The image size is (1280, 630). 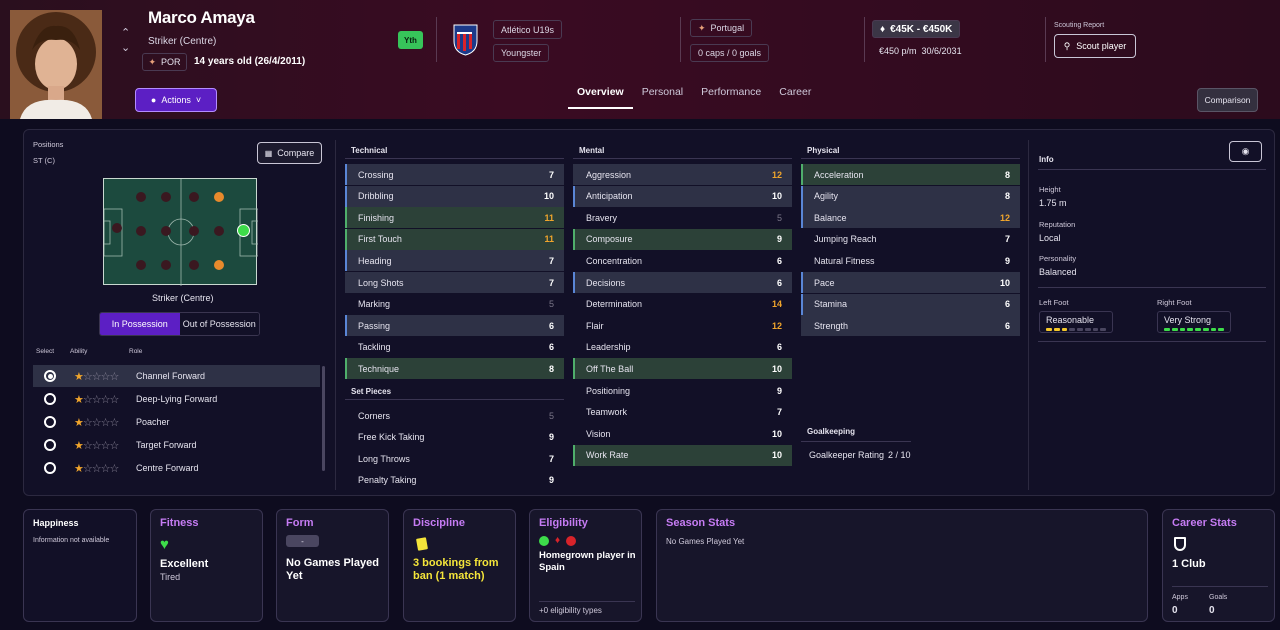 I want to click on attribute-row: Technique 8, so click(x=454, y=369).